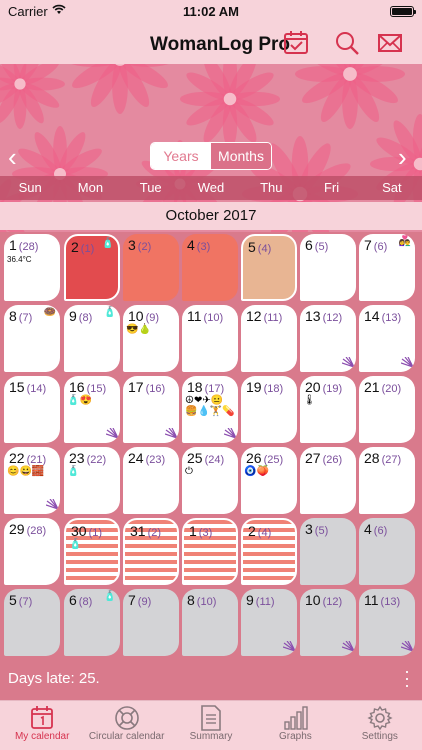 This screenshot has width=422, height=750. Describe the element at coordinates (136, 316) in the screenshot. I see `day-number: 10` at that location.